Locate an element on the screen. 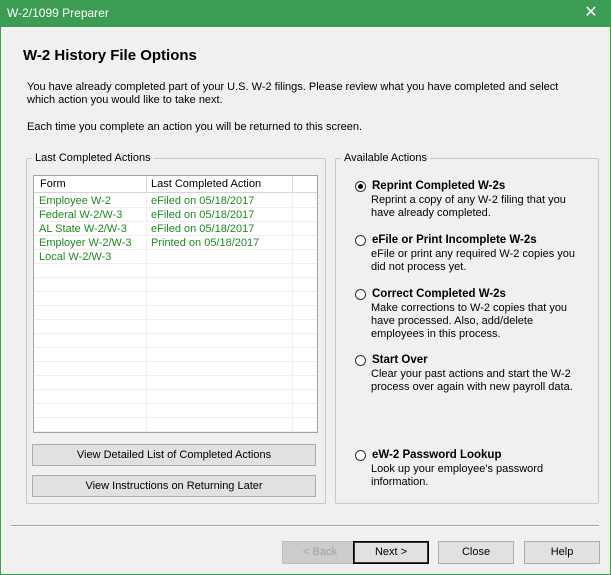  footer-divider is located at coordinates (305, 526).